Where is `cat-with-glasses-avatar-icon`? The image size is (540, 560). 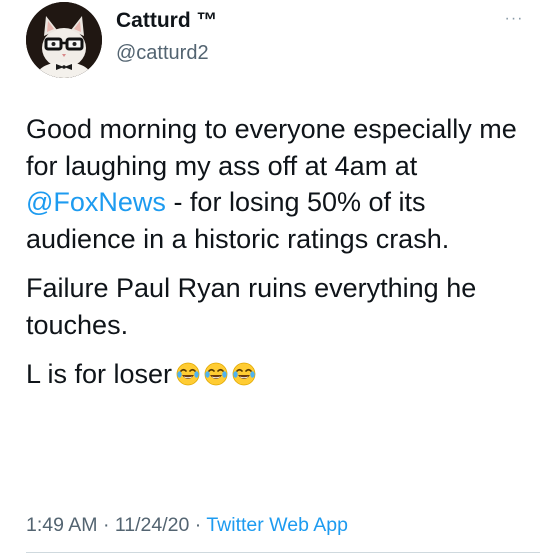 cat-with-glasses-avatar-icon is located at coordinates (64, 40).